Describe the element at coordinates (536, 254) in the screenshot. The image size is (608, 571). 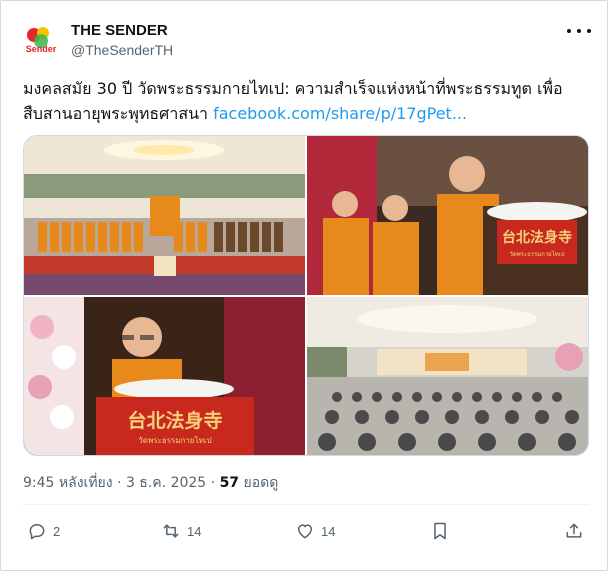
I see `podium-sign-thai-1: วัดพระธรรมกายไทเป` at that location.